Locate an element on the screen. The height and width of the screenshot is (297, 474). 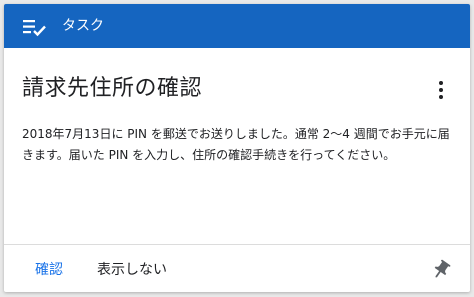
dismiss-button: 表示しない is located at coordinates (132, 270).